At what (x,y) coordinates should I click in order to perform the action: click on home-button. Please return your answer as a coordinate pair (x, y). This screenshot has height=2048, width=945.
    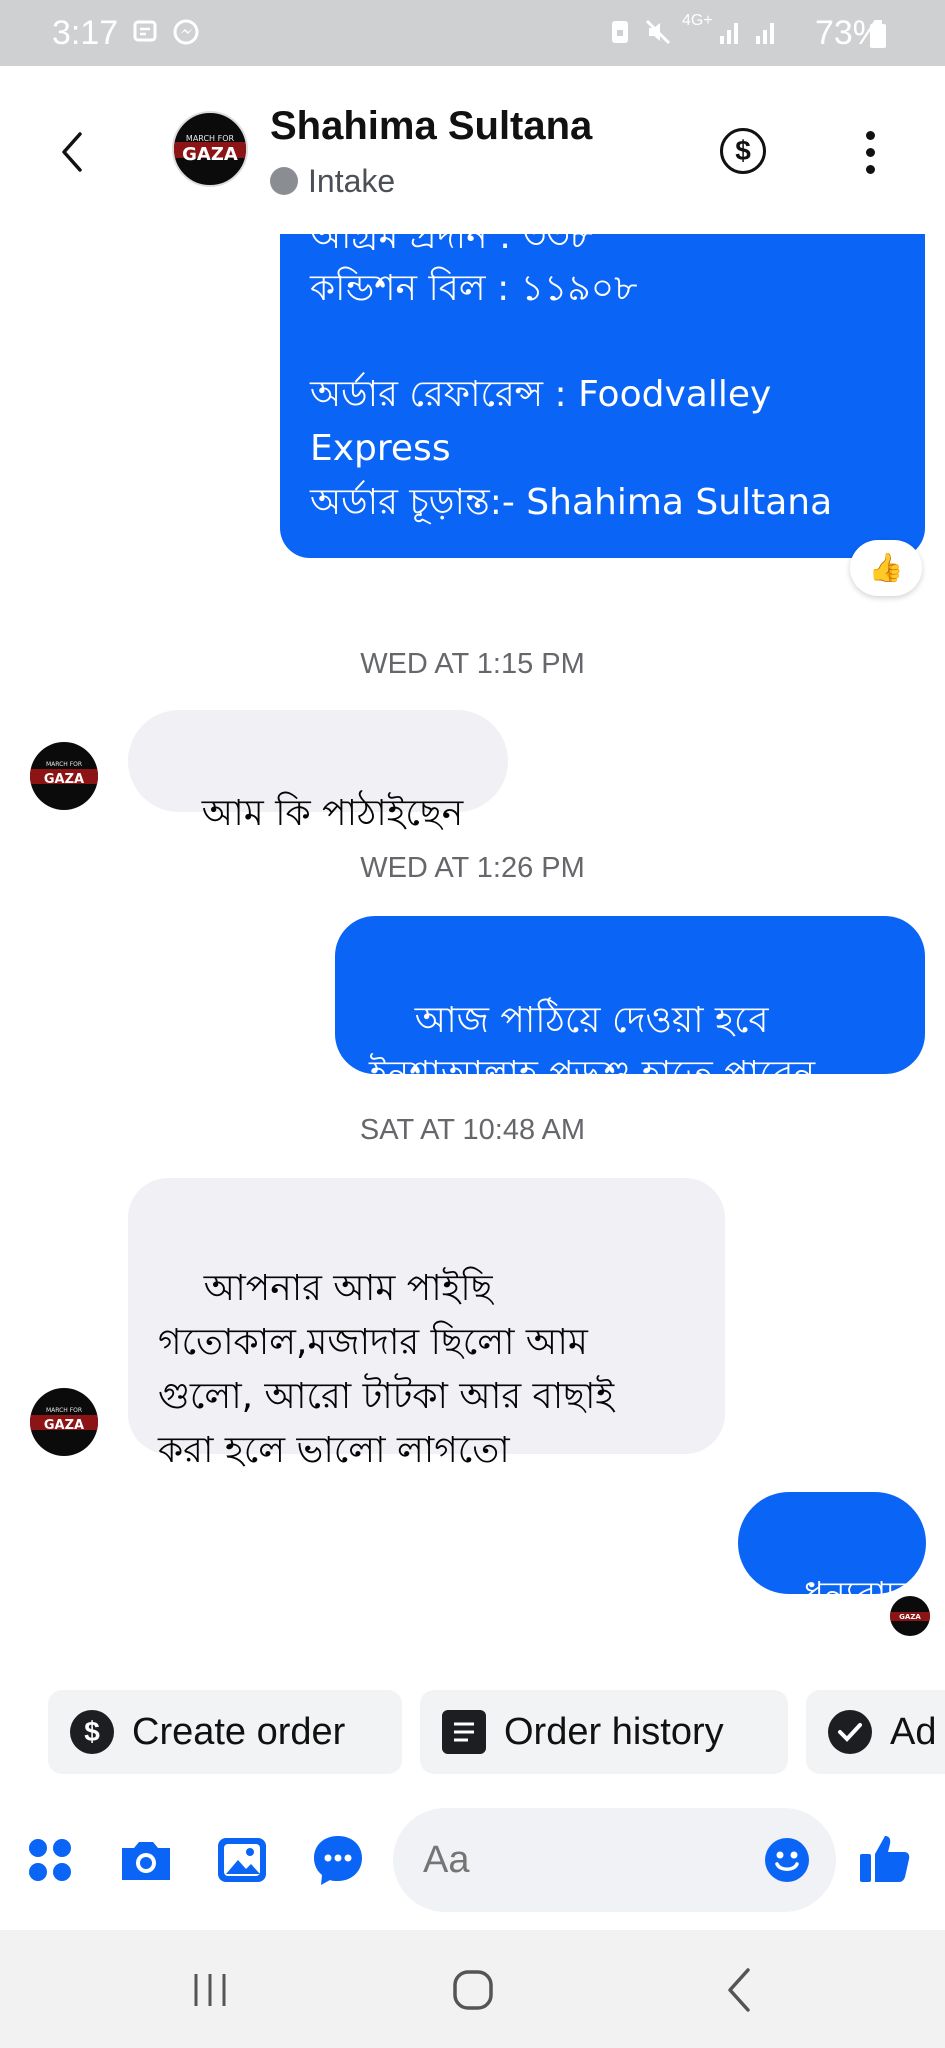
    Looking at the image, I should click on (473, 1990).